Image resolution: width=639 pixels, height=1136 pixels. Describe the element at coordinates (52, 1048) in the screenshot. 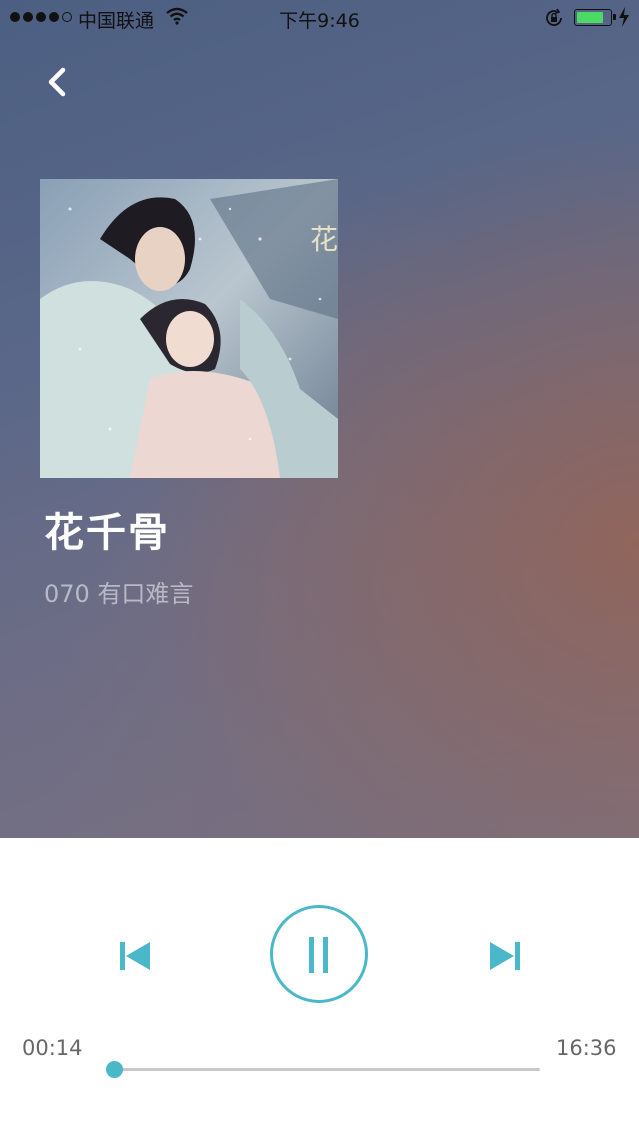

I see `current-time: 00:14` at that location.